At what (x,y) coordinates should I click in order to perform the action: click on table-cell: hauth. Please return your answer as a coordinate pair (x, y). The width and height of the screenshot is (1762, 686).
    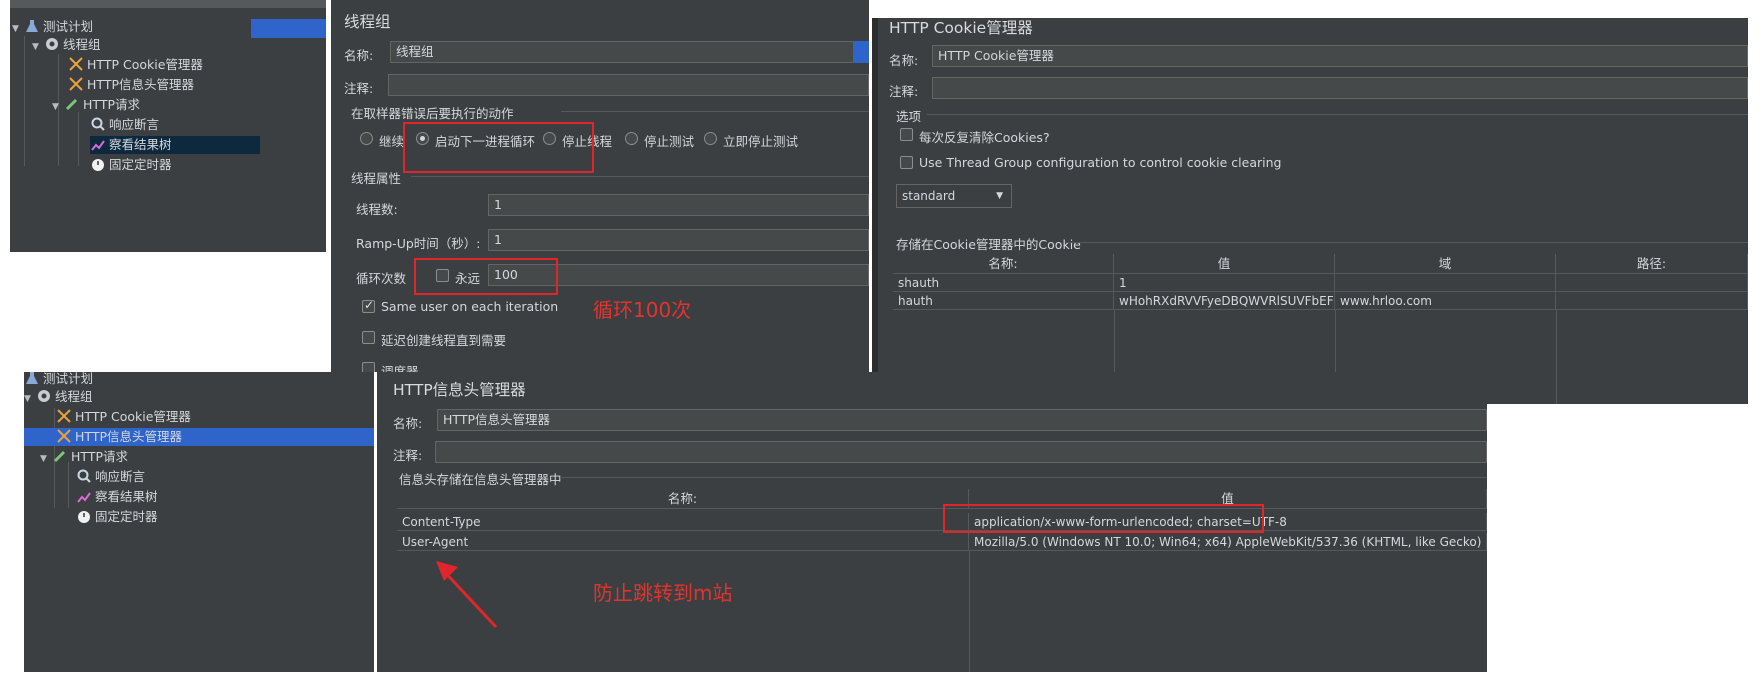
    Looking at the image, I should click on (1003, 301).